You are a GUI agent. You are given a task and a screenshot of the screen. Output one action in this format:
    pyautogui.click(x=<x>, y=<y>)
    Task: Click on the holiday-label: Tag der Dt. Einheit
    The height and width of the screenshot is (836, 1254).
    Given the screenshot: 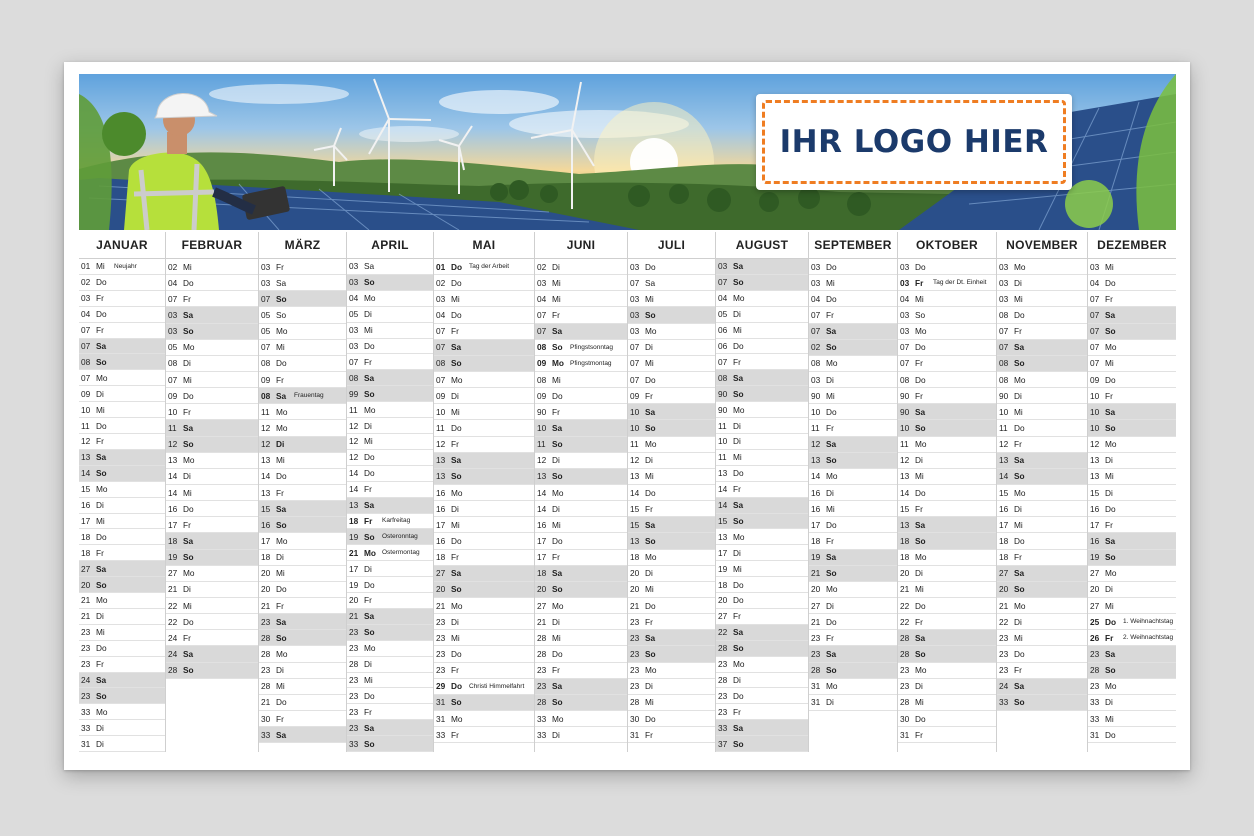 What is the action you would take?
    pyautogui.click(x=960, y=283)
    